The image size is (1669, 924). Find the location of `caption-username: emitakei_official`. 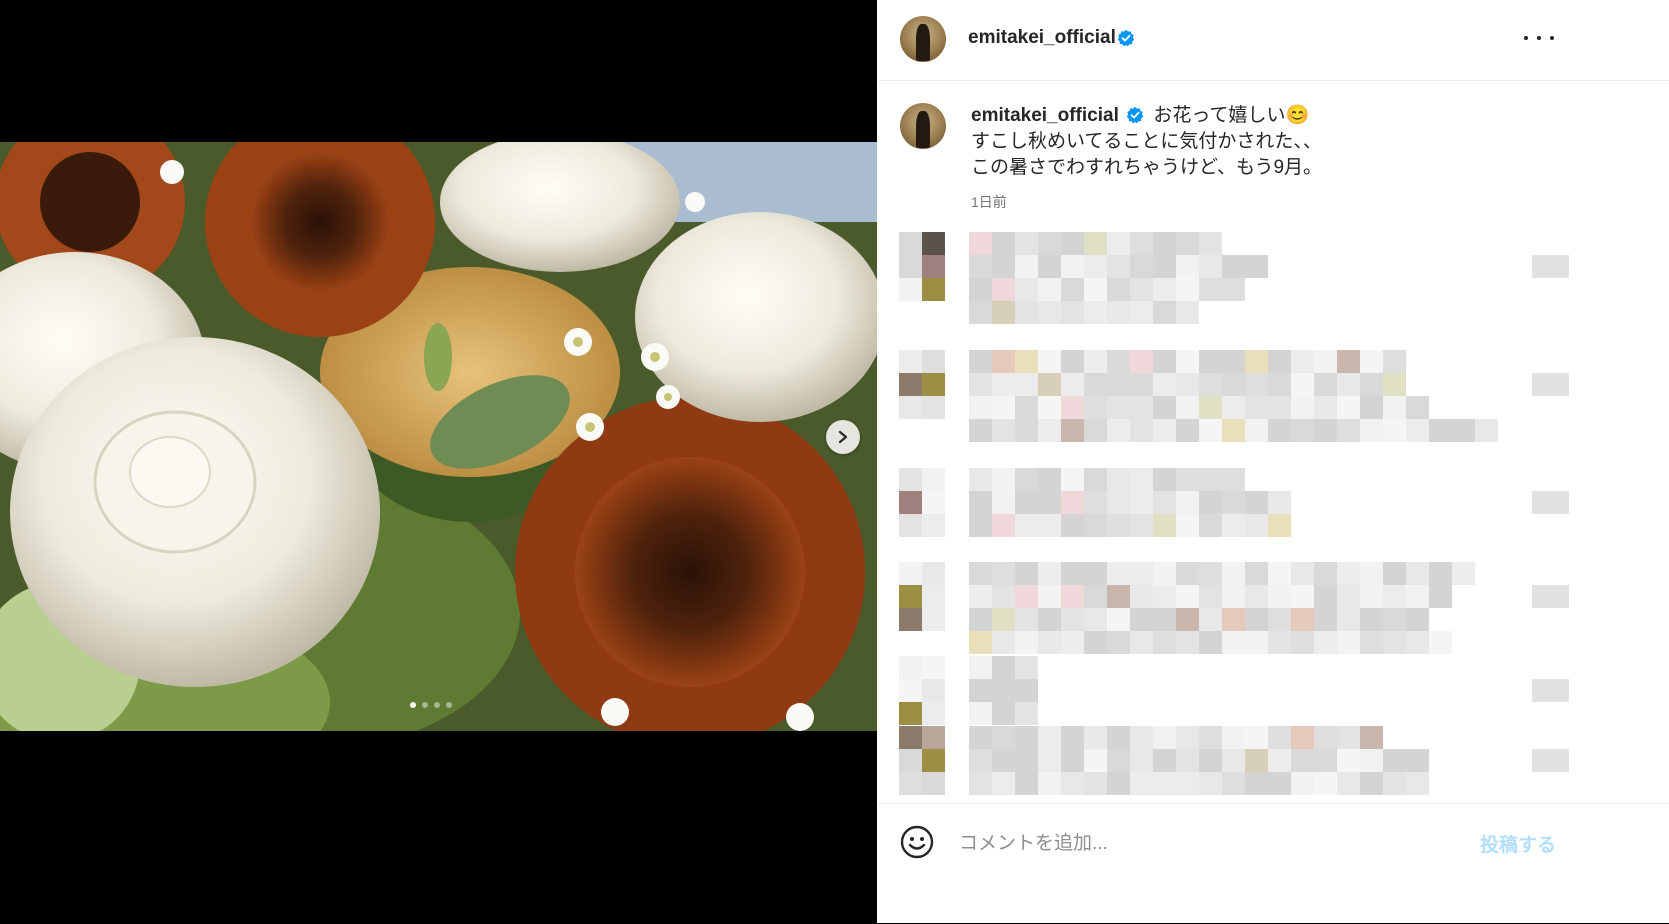

caption-username: emitakei_official is located at coordinates (1045, 115).